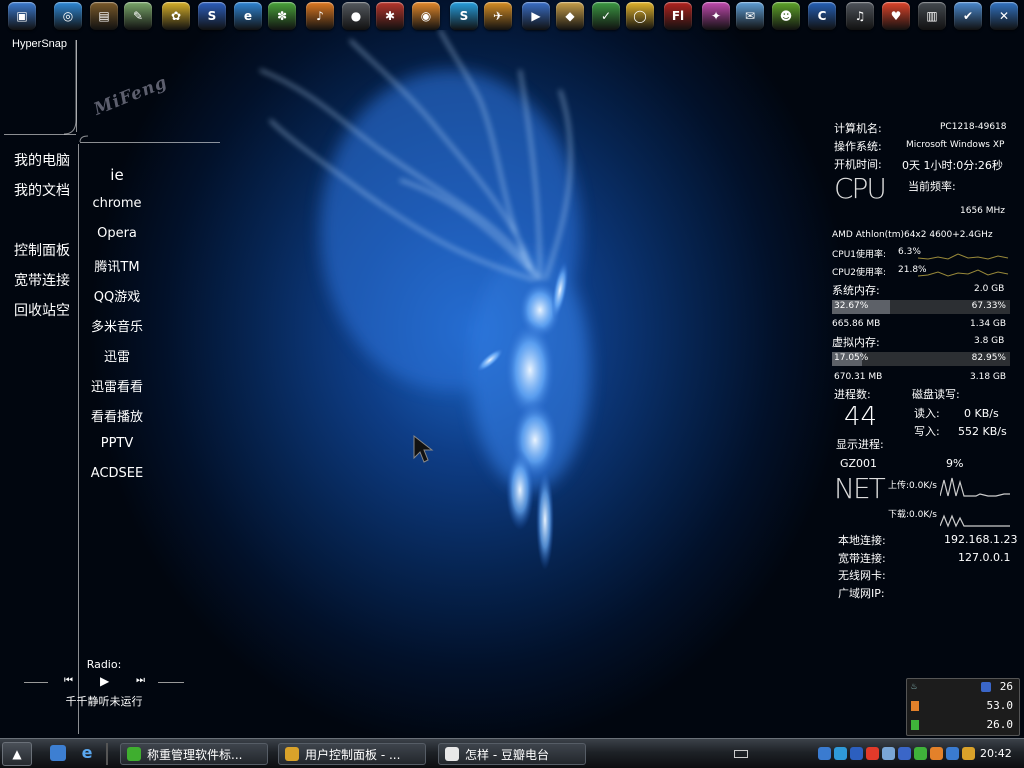  I want to click on shield-icon, so click(986, 687).